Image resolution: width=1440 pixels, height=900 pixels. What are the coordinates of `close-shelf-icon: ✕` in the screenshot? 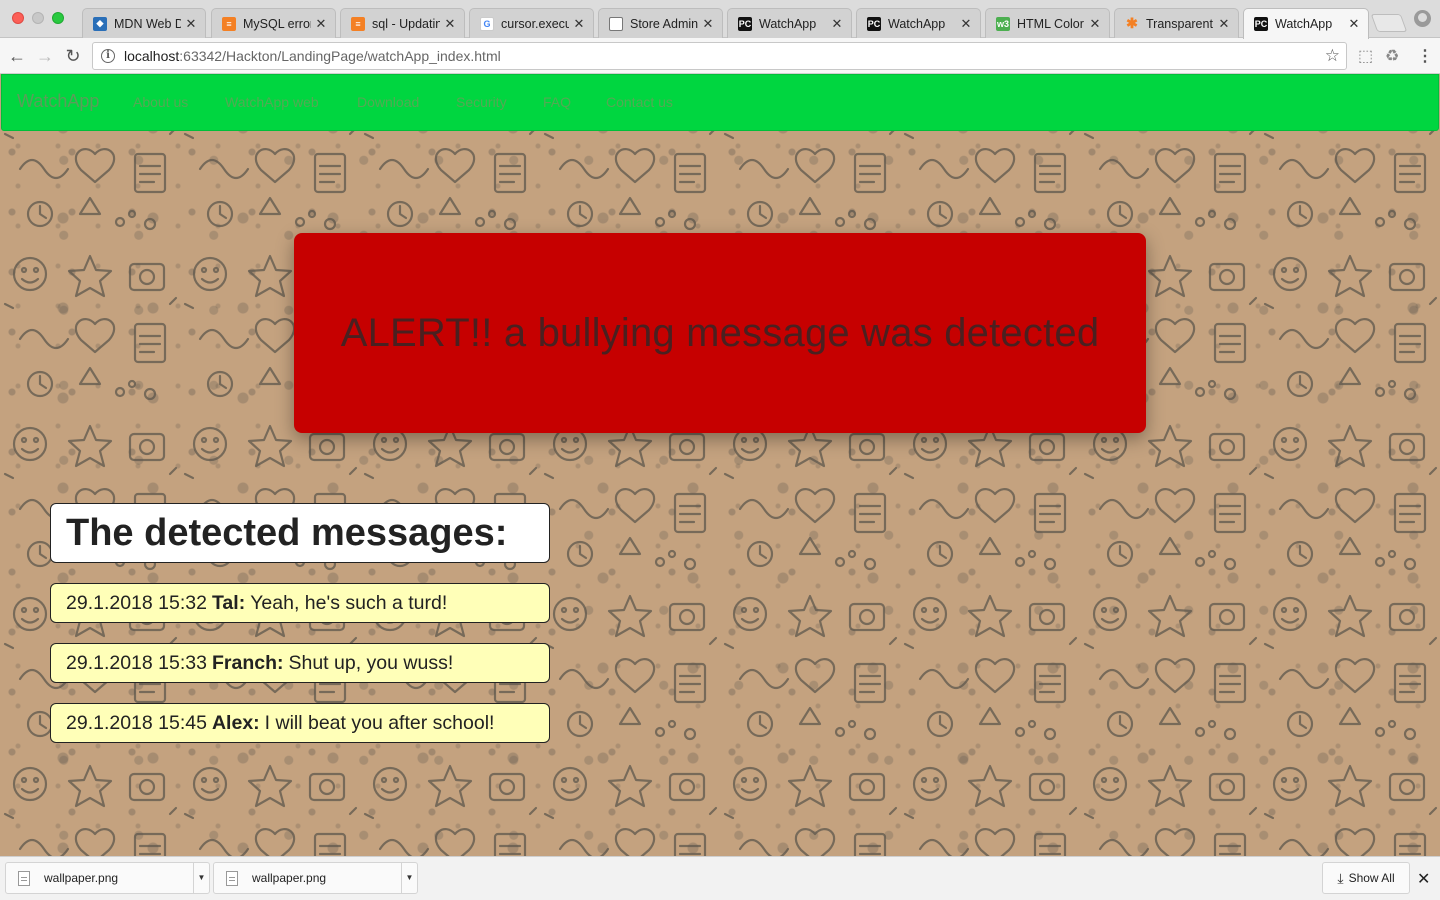 It's located at (1423, 879).